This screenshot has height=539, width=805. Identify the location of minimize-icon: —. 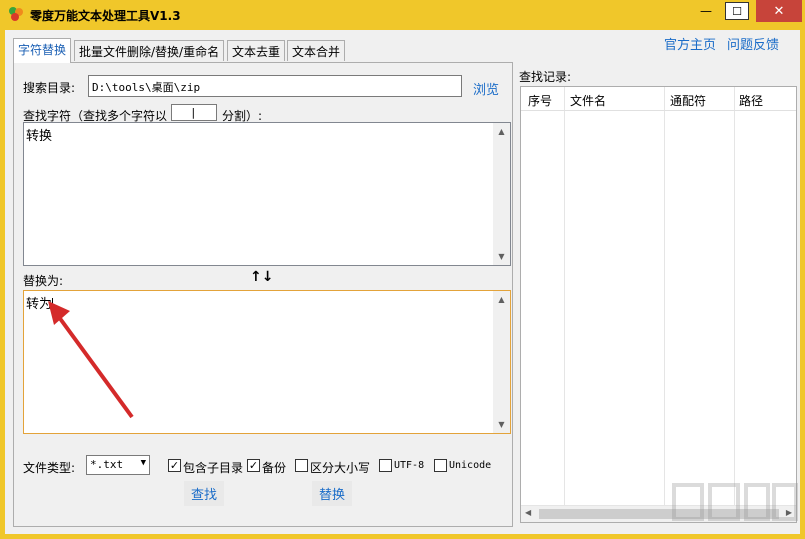
(706, 11).